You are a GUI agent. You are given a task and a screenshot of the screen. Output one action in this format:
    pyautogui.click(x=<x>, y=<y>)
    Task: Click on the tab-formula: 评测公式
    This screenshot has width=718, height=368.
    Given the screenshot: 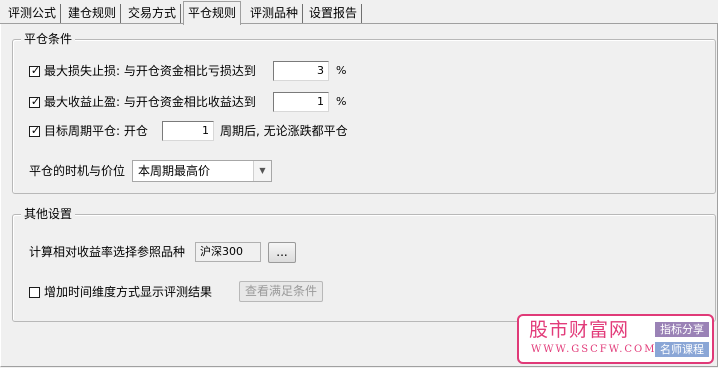 What is the action you would take?
    pyautogui.click(x=33, y=13)
    